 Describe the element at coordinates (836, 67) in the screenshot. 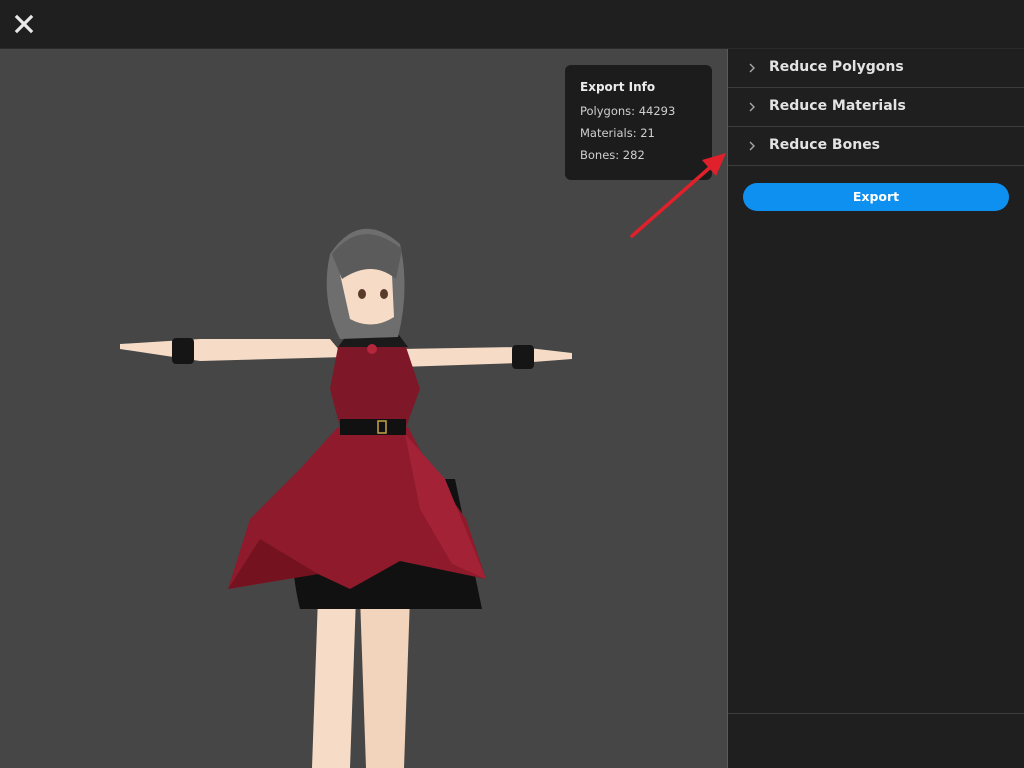

I see `section-label: Reduce Polygons` at that location.